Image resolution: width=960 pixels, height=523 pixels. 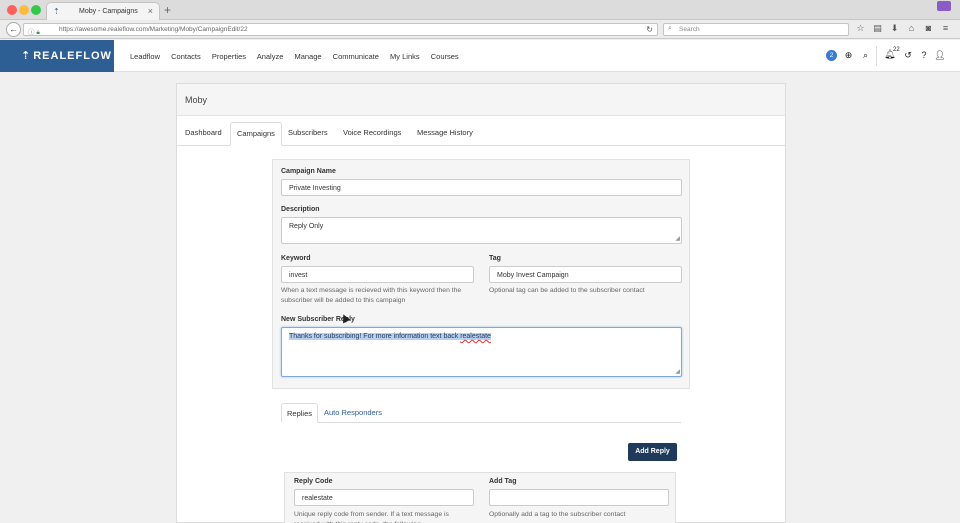 I want to click on minimize-window-button, so click(x=24, y=10).